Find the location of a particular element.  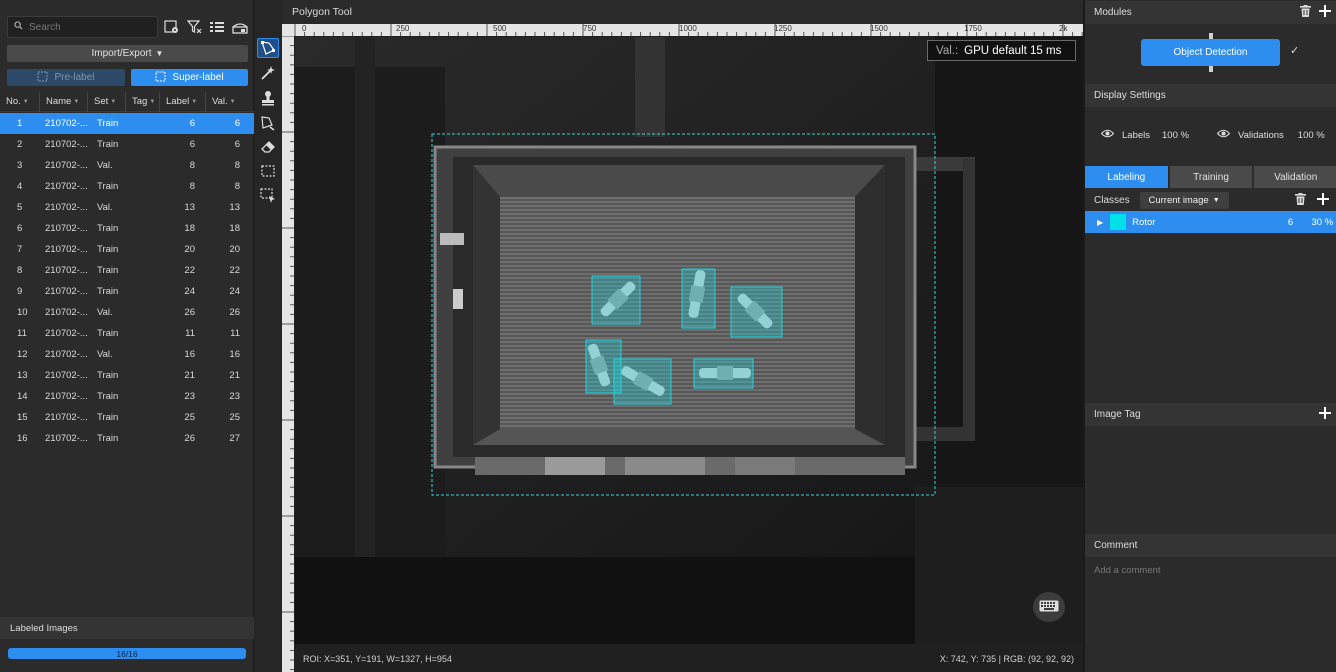

class-color-swatch is located at coordinates (1118, 222).